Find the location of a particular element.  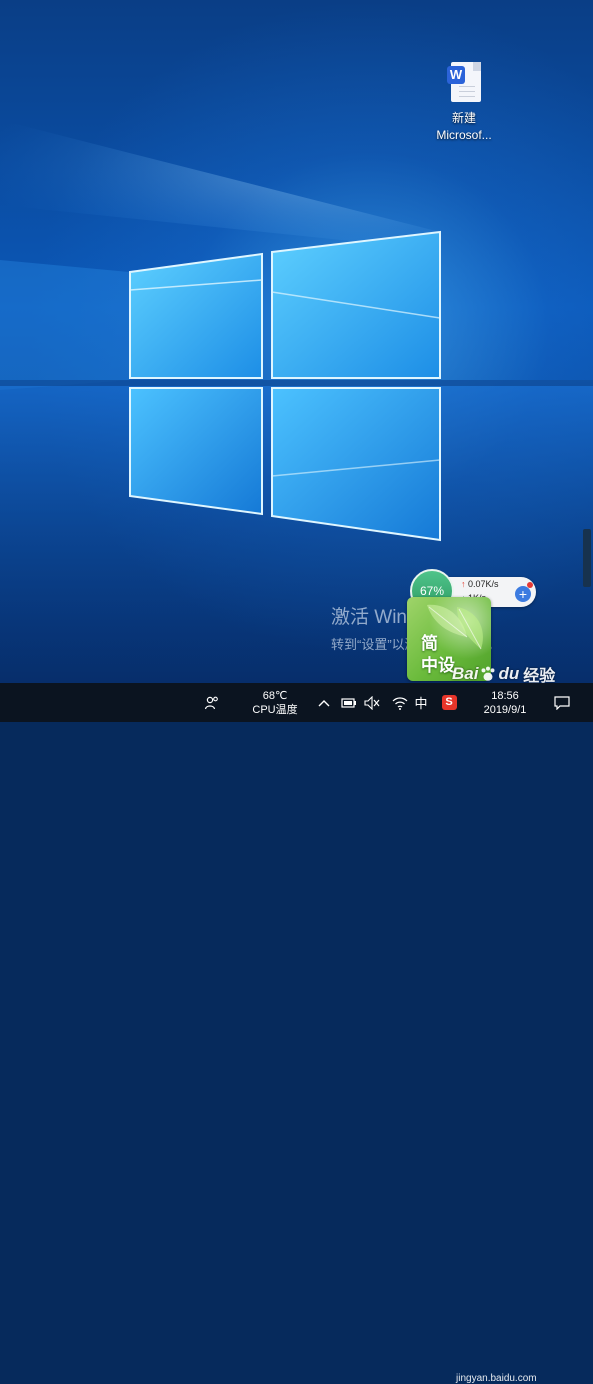

chevron-up-icon is located at coordinates (324, 702).